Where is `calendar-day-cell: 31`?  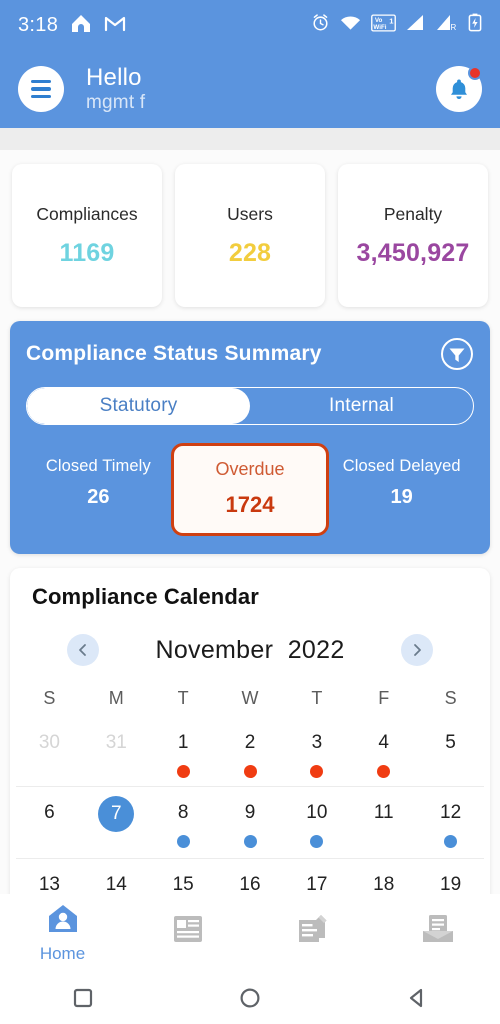 calendar-day-cell: 31 is located at coordinates (116, 754).